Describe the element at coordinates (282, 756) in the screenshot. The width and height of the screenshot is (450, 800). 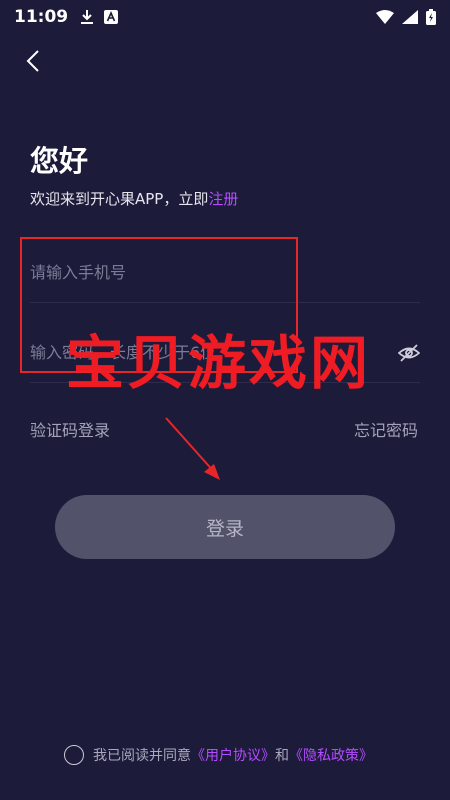
I see `agreement-conjunction: 和` at that location.